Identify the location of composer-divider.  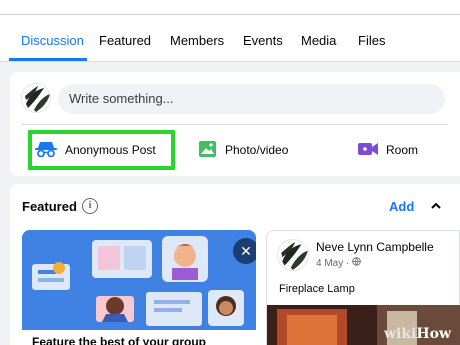
(235, 124).